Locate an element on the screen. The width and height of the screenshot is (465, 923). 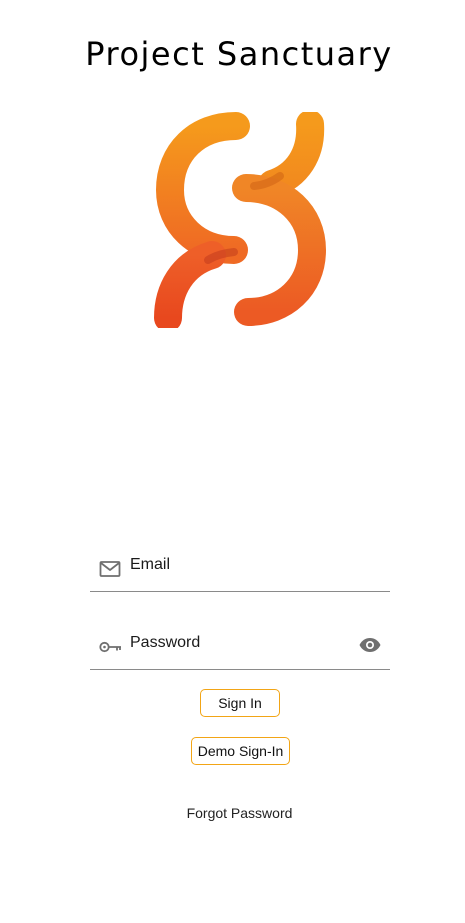
mail-icon is located at coordinates (110, 569).